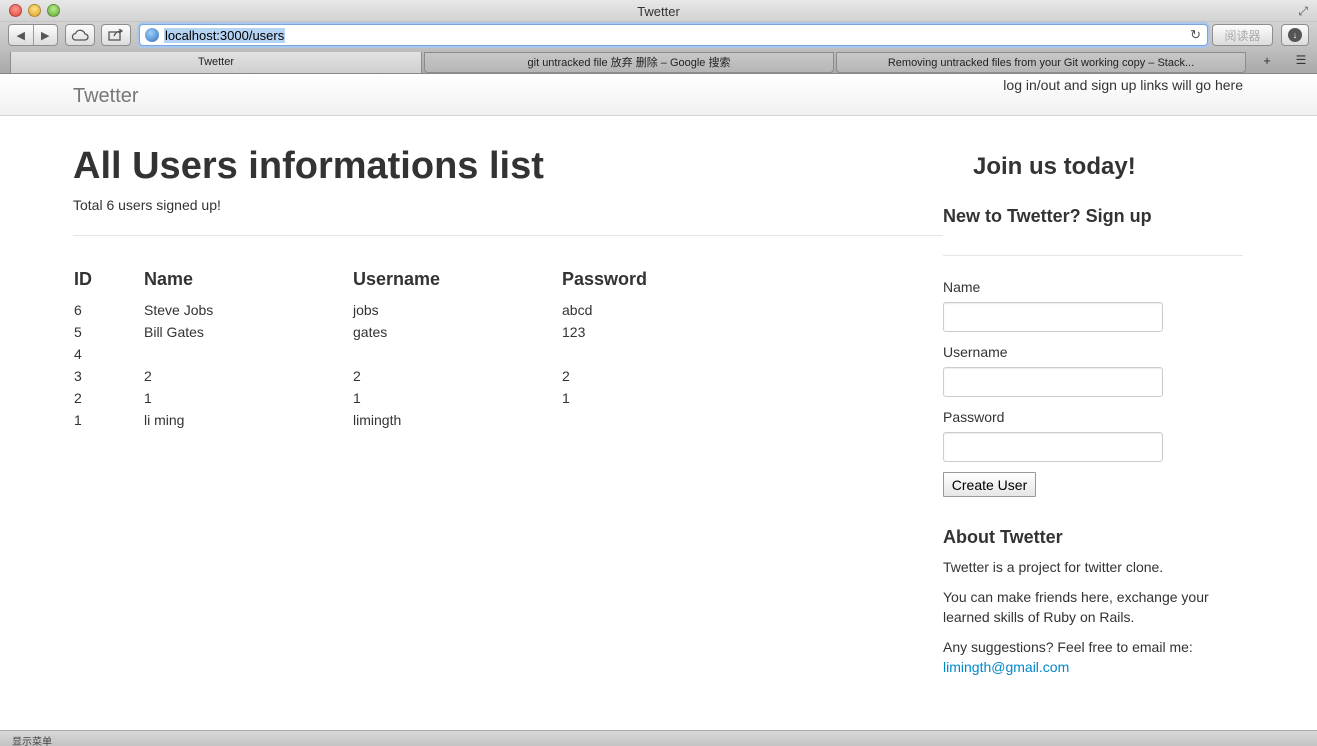 Image resolution: width=1317 pixels, height=746 pixels. I want to click on tab-list-icon: ☰, so click(1301, 62).